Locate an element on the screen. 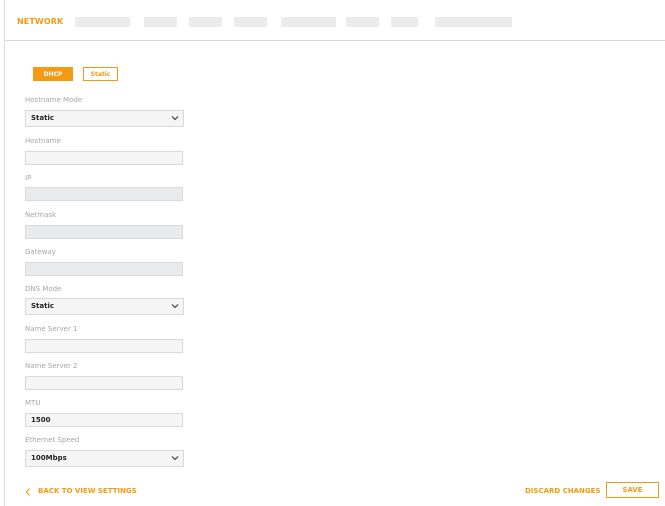 The image size is (665, 506). dhcp-mode-button: DHCP is located at coordinates (53, 74).